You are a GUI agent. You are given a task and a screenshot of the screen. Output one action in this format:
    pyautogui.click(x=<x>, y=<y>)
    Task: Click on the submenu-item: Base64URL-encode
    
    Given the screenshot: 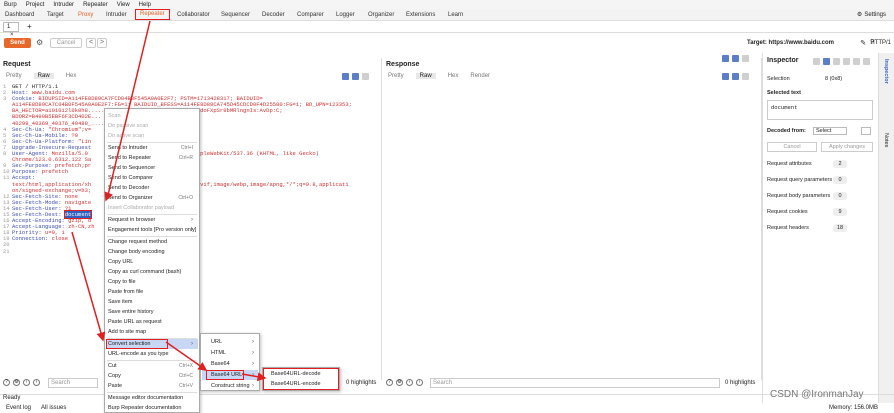 What is the action you would take?
    pyautogui.click(x=296, y=384)
    